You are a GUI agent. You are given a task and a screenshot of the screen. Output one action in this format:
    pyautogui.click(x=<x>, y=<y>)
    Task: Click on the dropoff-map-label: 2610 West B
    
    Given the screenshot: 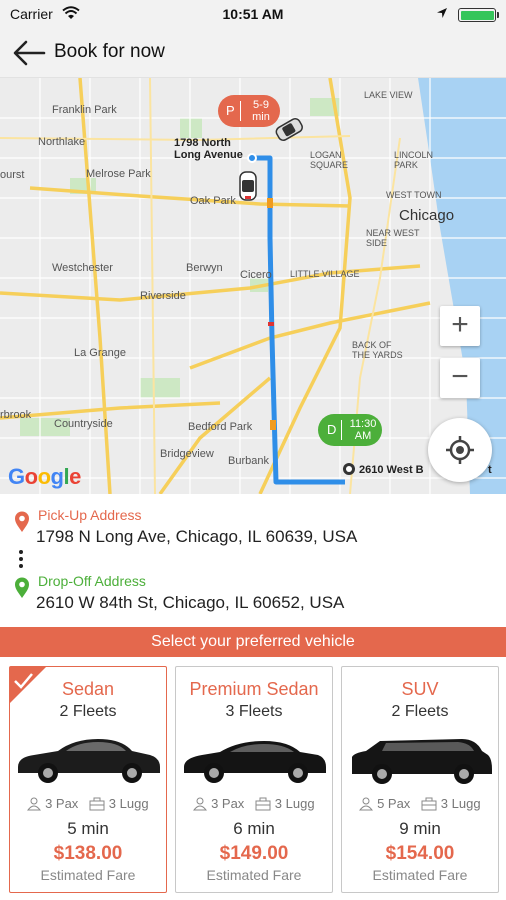 What is the action you would take?
    pyautogui.click(x=391, y=470)
    